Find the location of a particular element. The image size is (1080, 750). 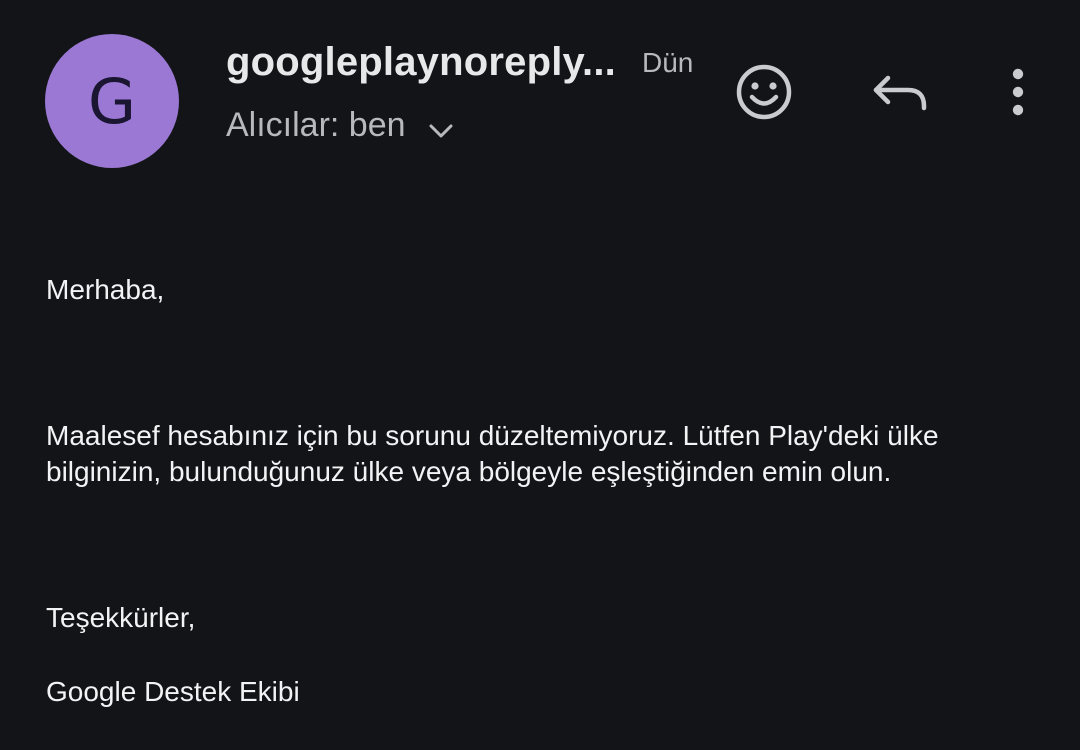

more-vertical-icon is located at coordinates (1018, 92).